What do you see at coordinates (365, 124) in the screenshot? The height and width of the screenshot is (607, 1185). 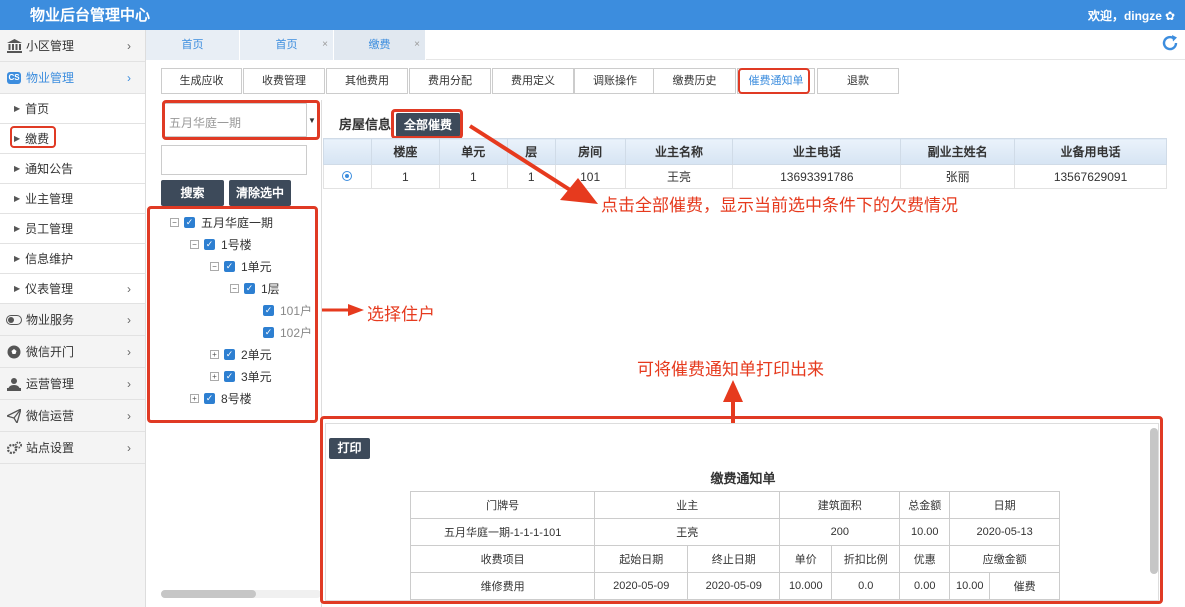 I see `house-info-title: 房屋信息` at bounding box center [365, 124].